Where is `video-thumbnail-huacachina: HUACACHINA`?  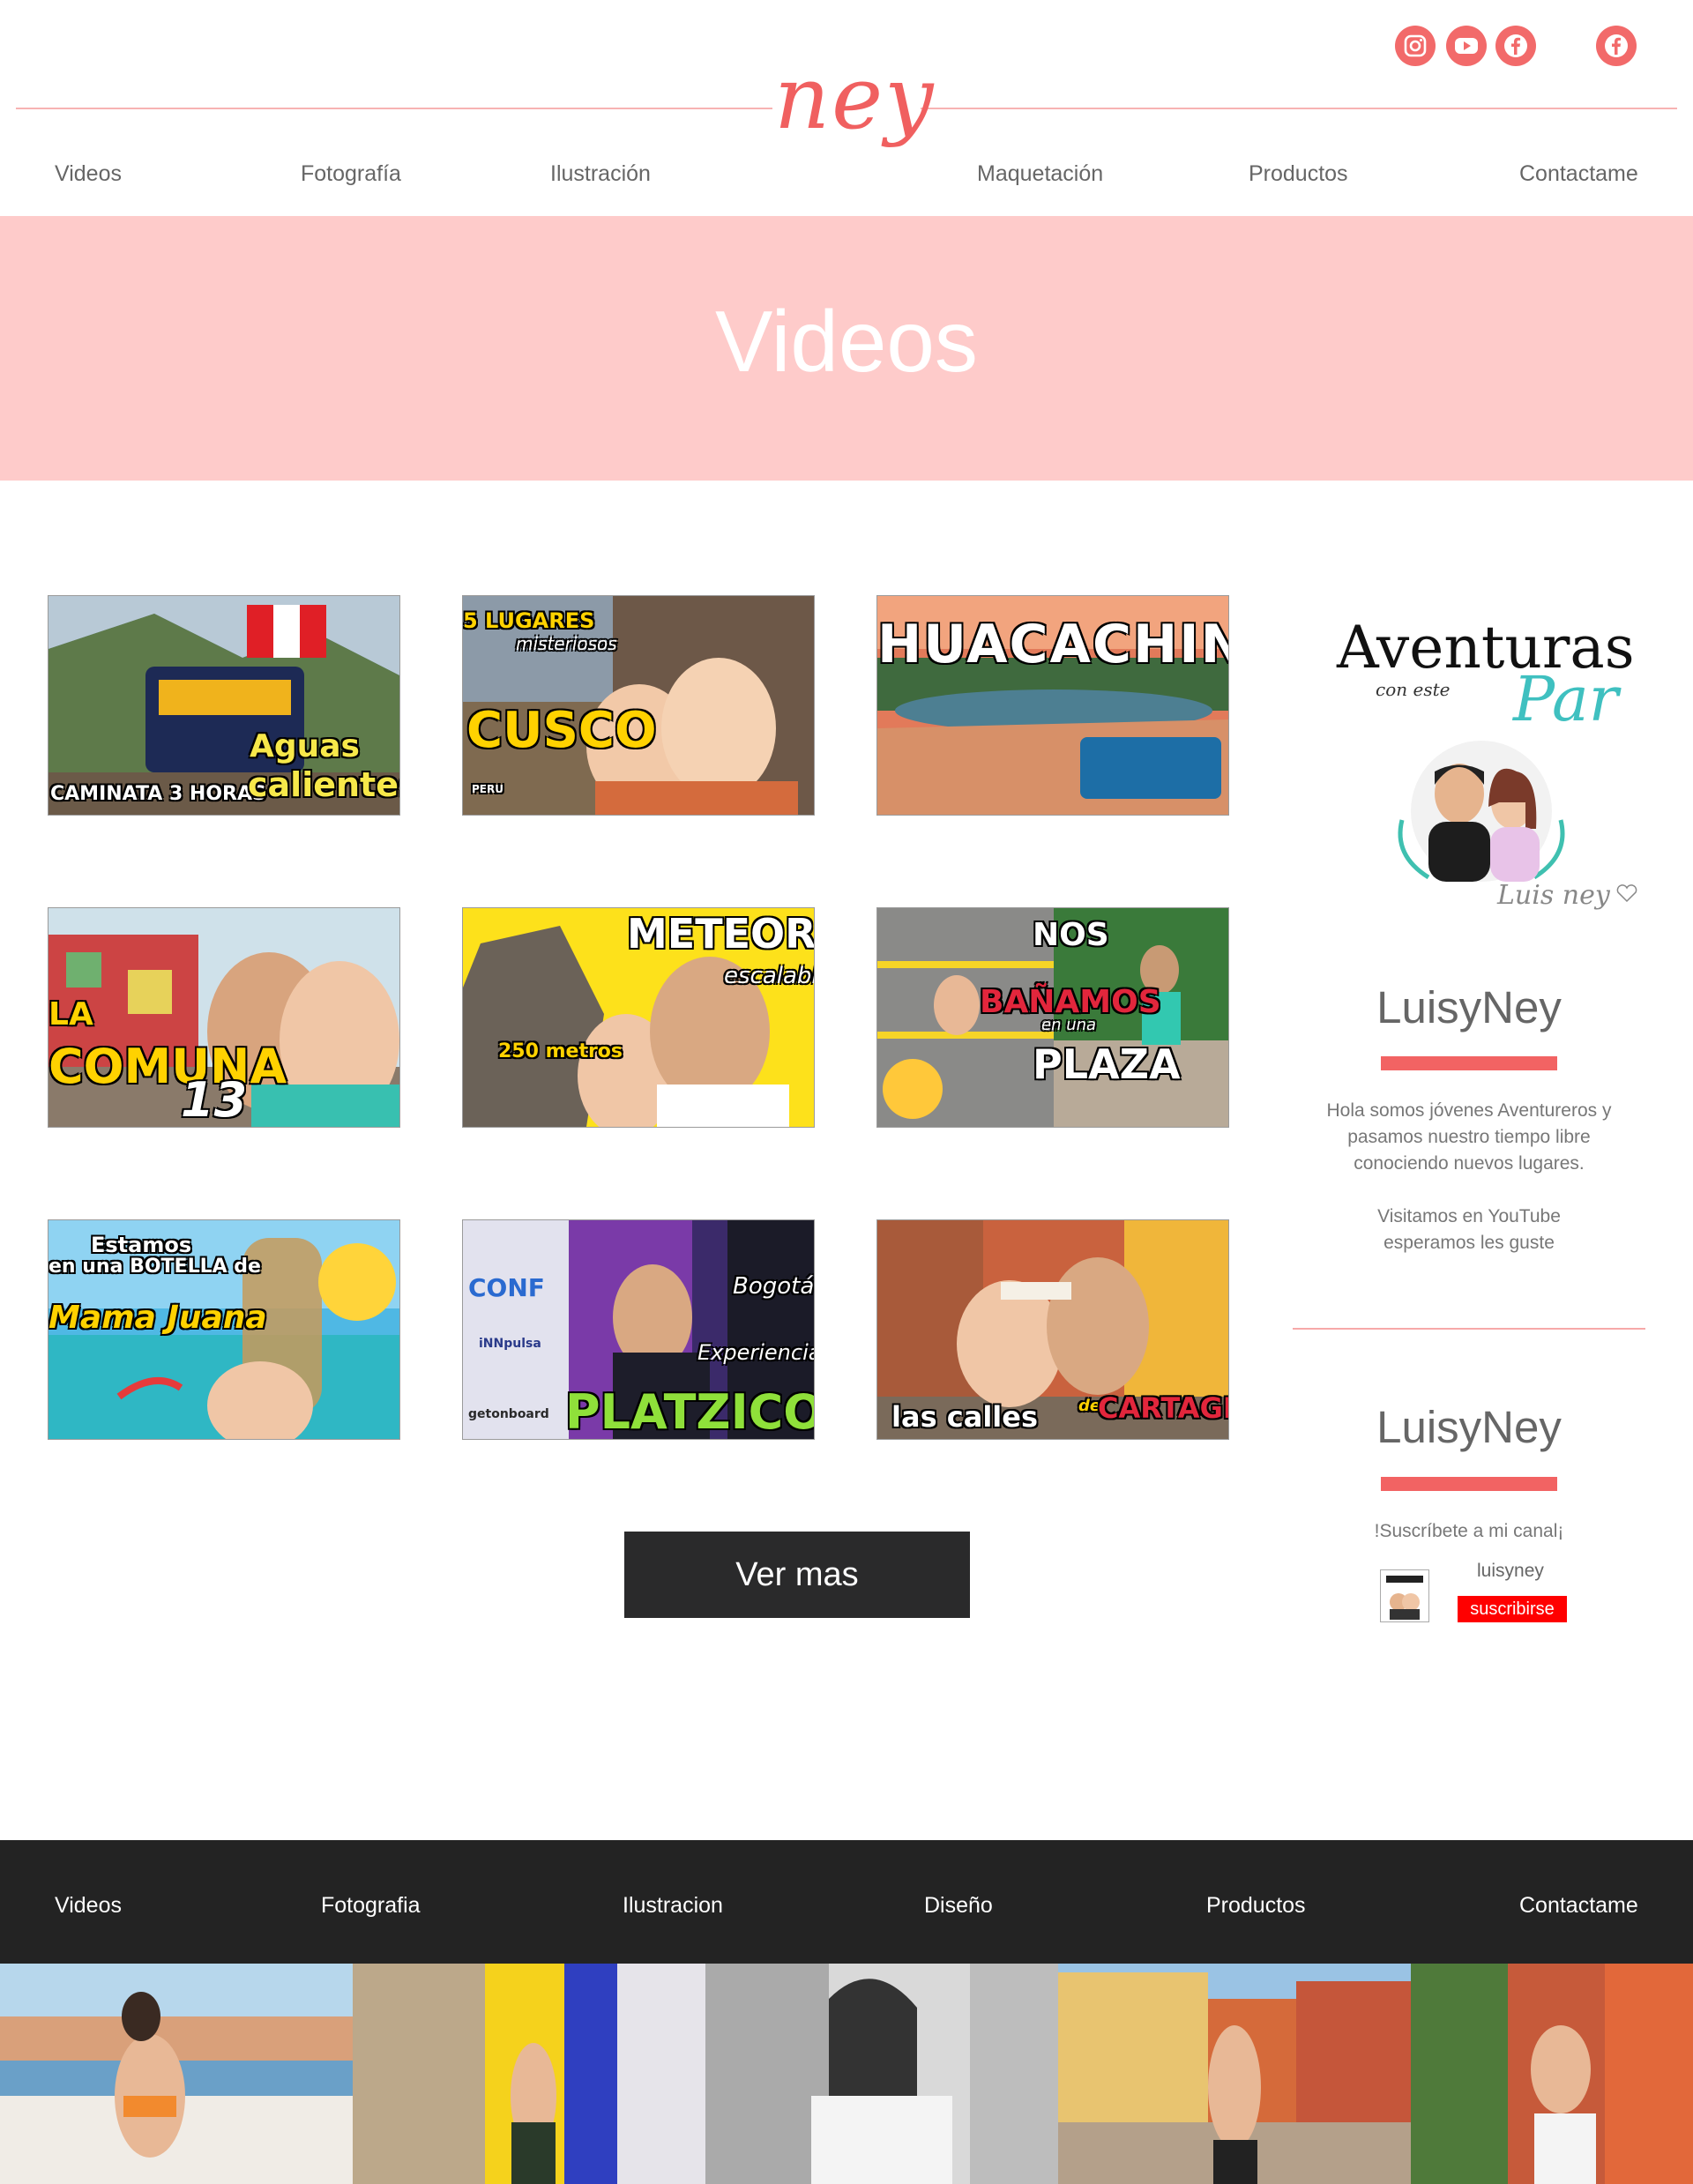 video-thumbnail-huacachina: HUACACHINA is located at coordinates (1053, 705).